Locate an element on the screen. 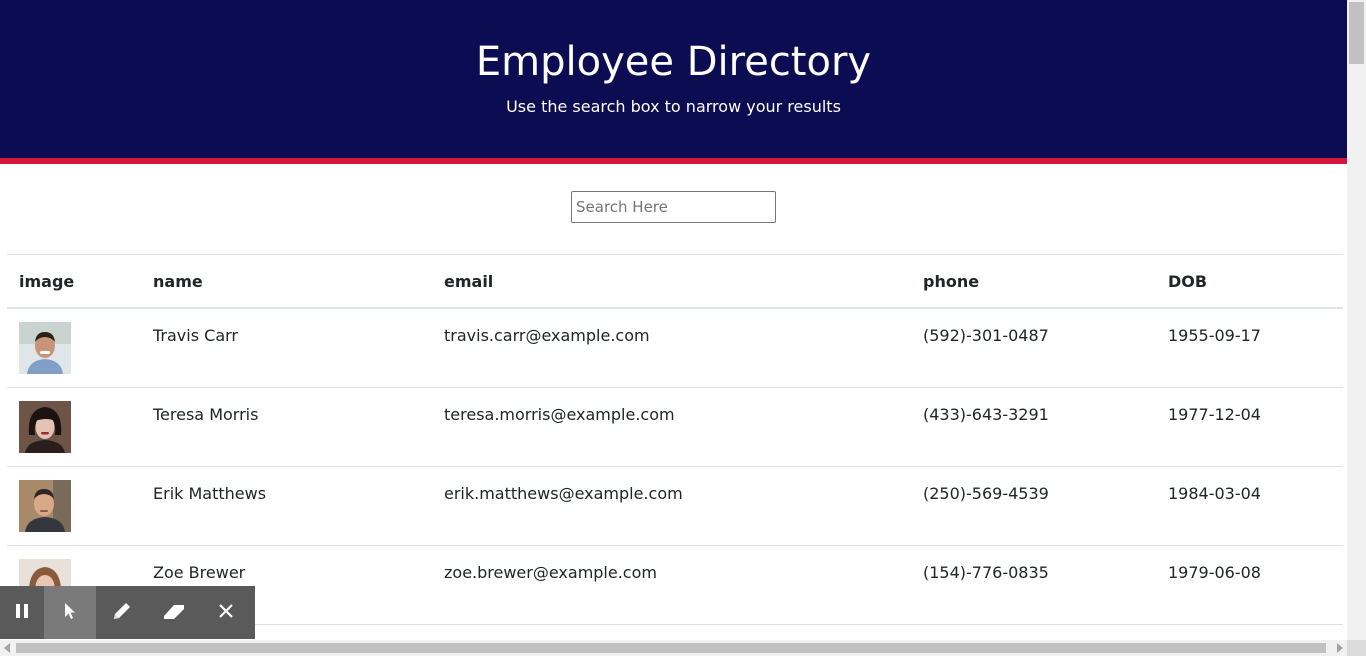 The height and width of the screenshot is (656, 1366). name-cell: Teresa Morris is located at coordinates (286, 427).